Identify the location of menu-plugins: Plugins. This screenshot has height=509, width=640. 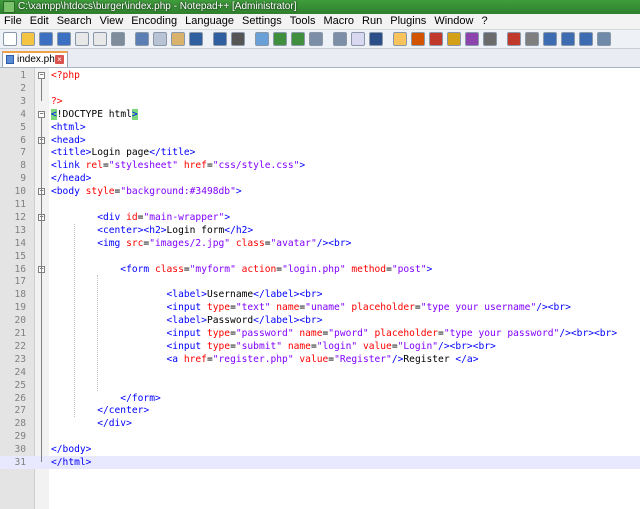
(408, 21).